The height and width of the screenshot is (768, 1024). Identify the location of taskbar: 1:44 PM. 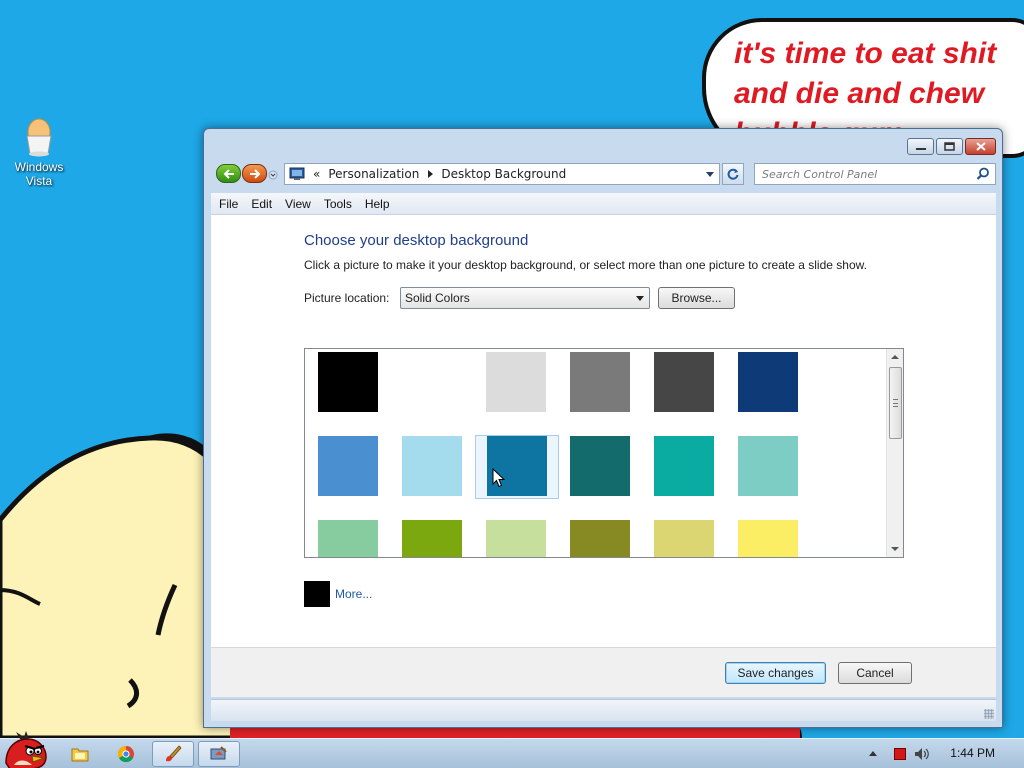
(512, 749).